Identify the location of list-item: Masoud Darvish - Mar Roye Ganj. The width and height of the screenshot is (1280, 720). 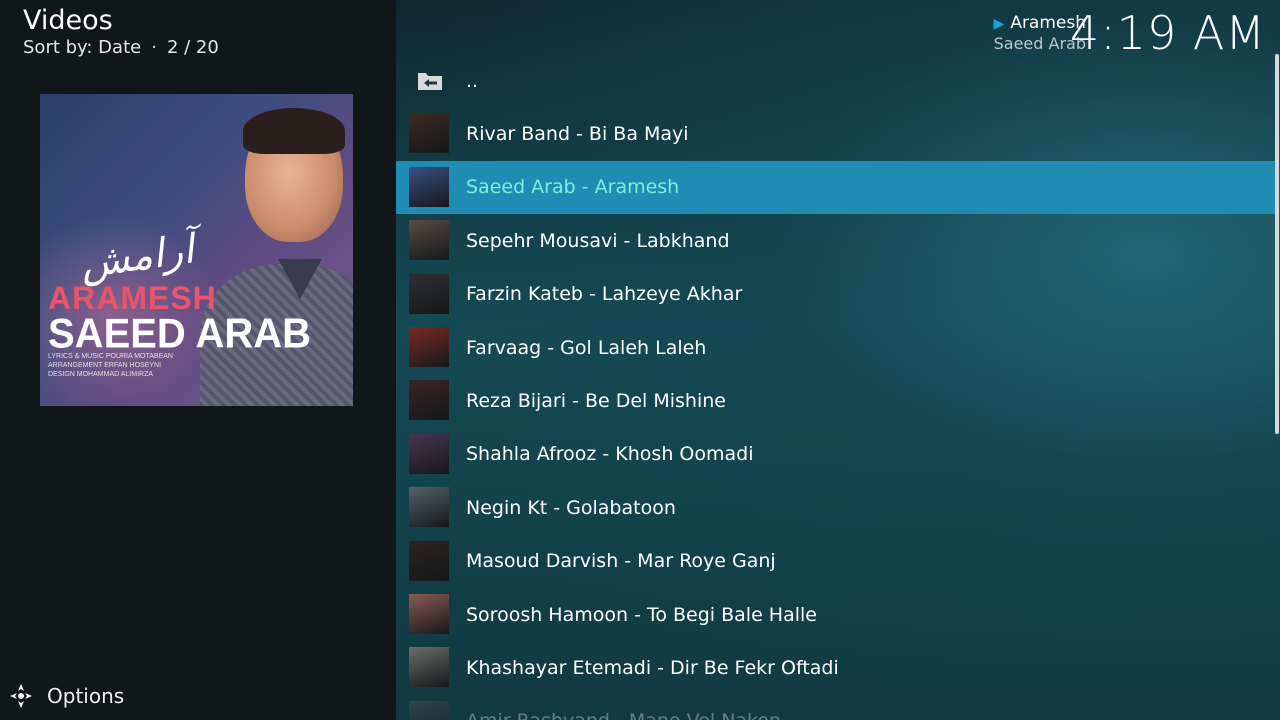
(836, 561).